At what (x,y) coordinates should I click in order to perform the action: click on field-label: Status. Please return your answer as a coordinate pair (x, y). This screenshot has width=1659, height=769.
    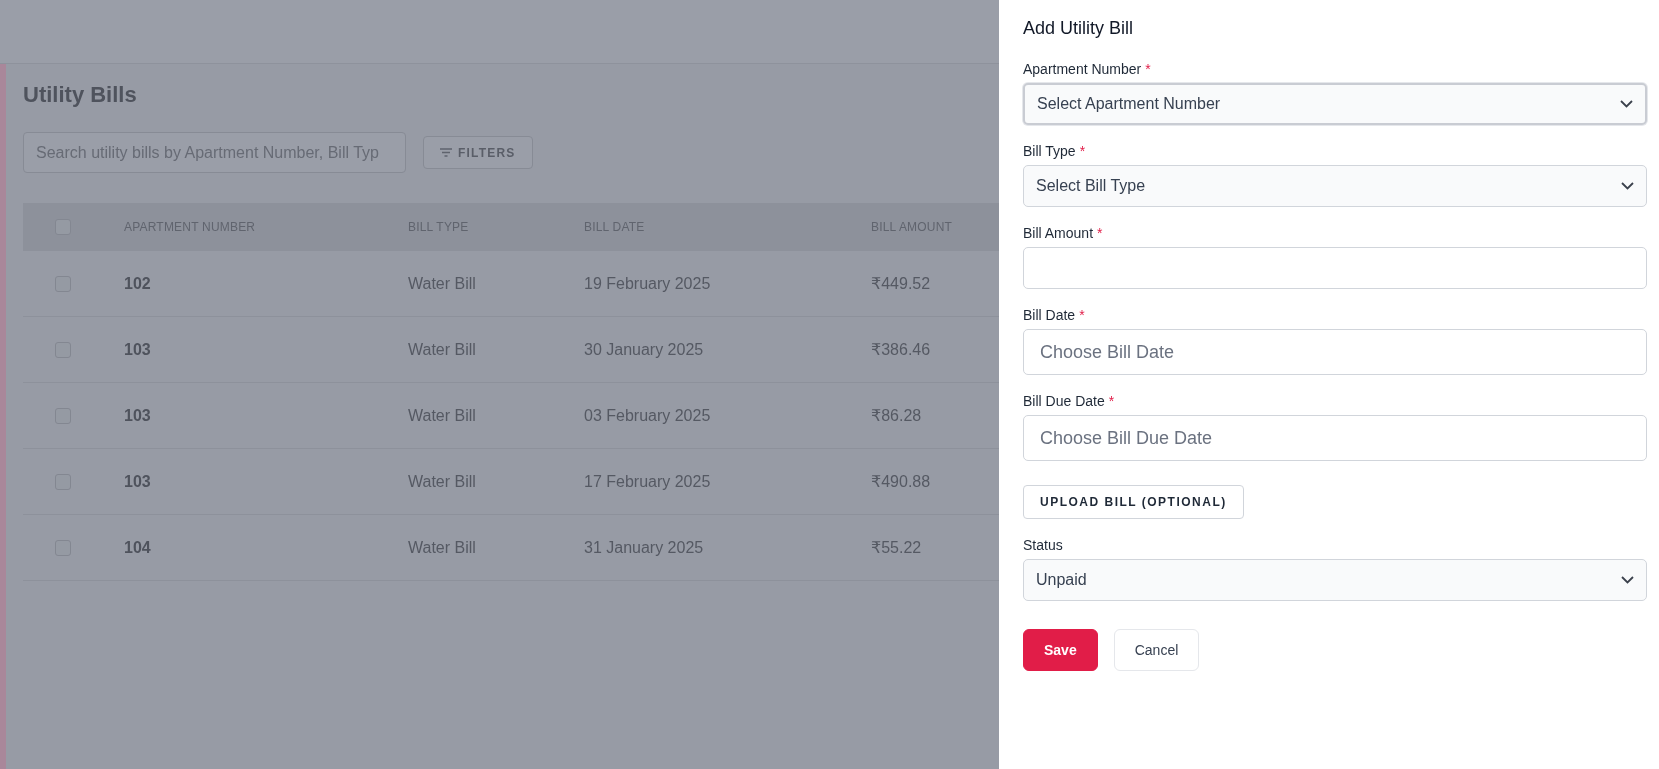
    Looking at the image, I should click on (1043, 545).